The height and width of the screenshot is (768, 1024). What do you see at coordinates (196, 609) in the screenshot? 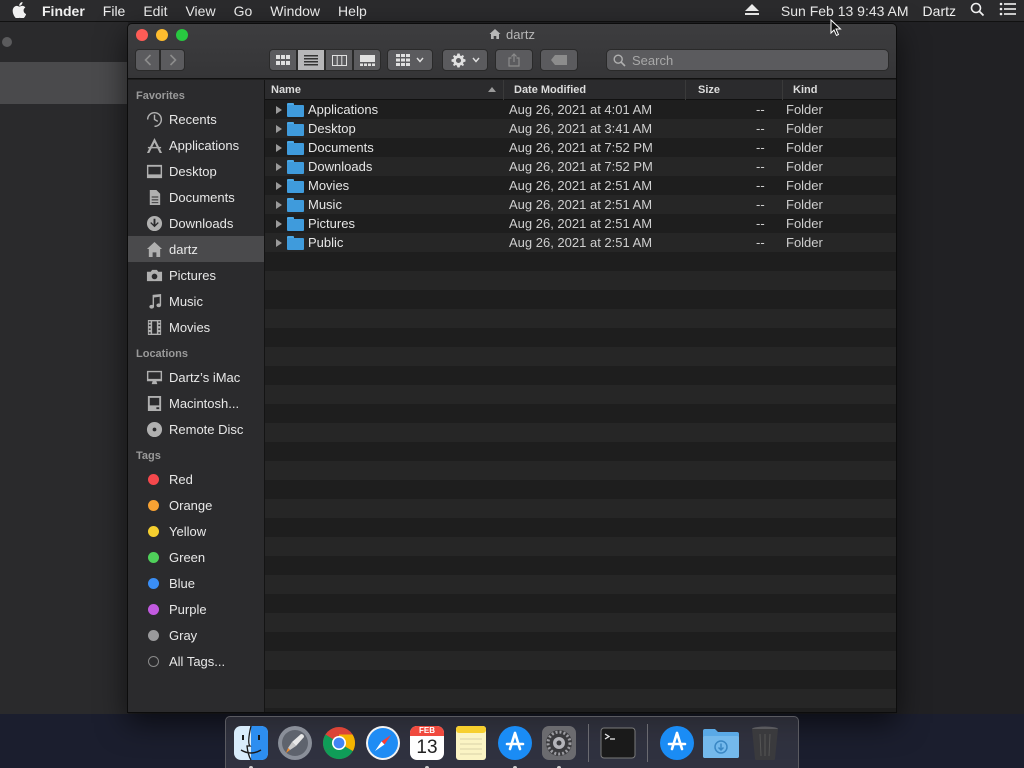
I see `sidebar-tag-purple: Purple` at bounding box center [196, 609].